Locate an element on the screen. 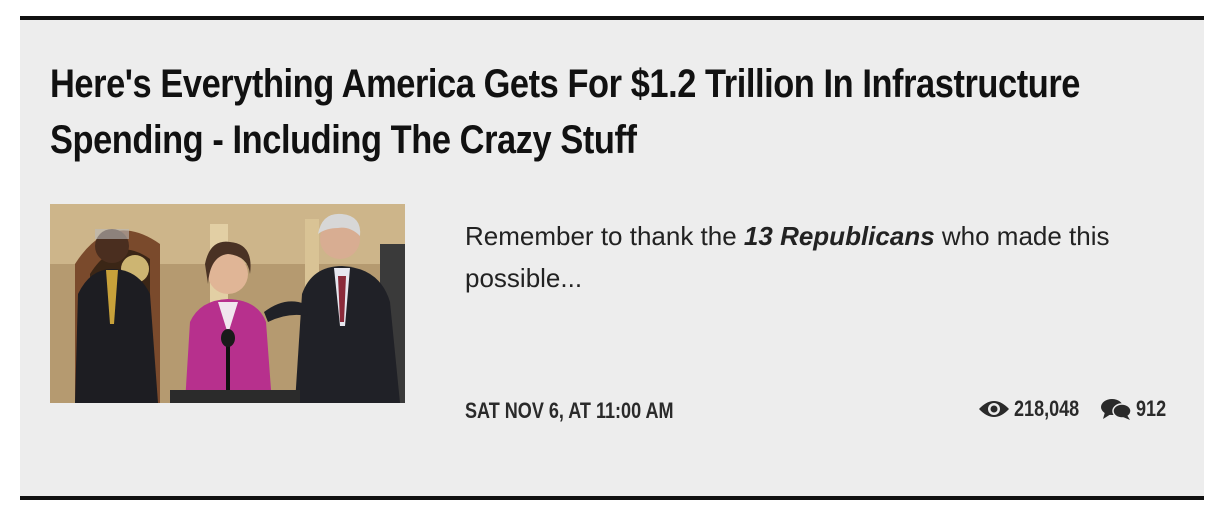  eye-icon is located at coordinates (994, 409).